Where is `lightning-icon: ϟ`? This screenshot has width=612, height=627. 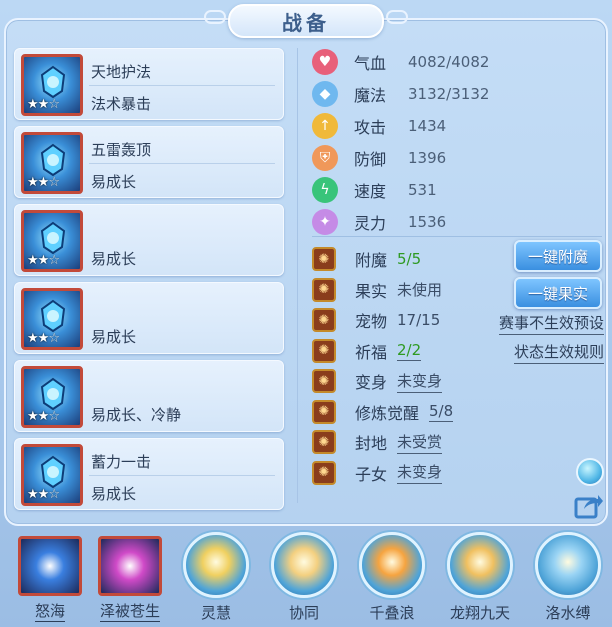
lightning-icon: ϟ is located at coordinates (325, 190).